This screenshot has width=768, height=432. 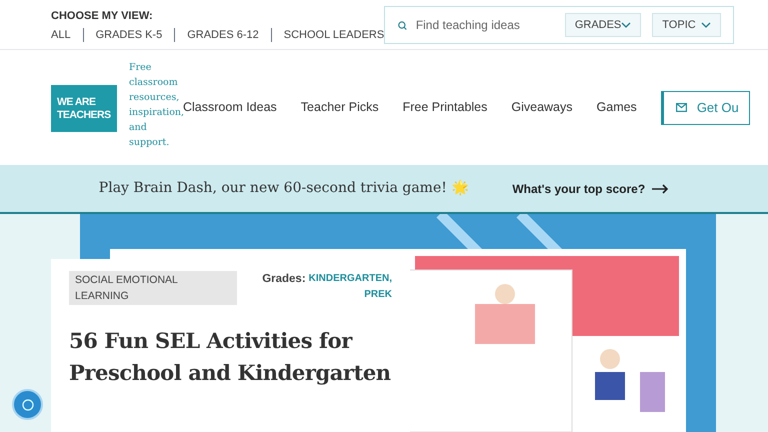 I want to click on view-label: CHOOSE MY VIEW:, so click(x=102, y=16).